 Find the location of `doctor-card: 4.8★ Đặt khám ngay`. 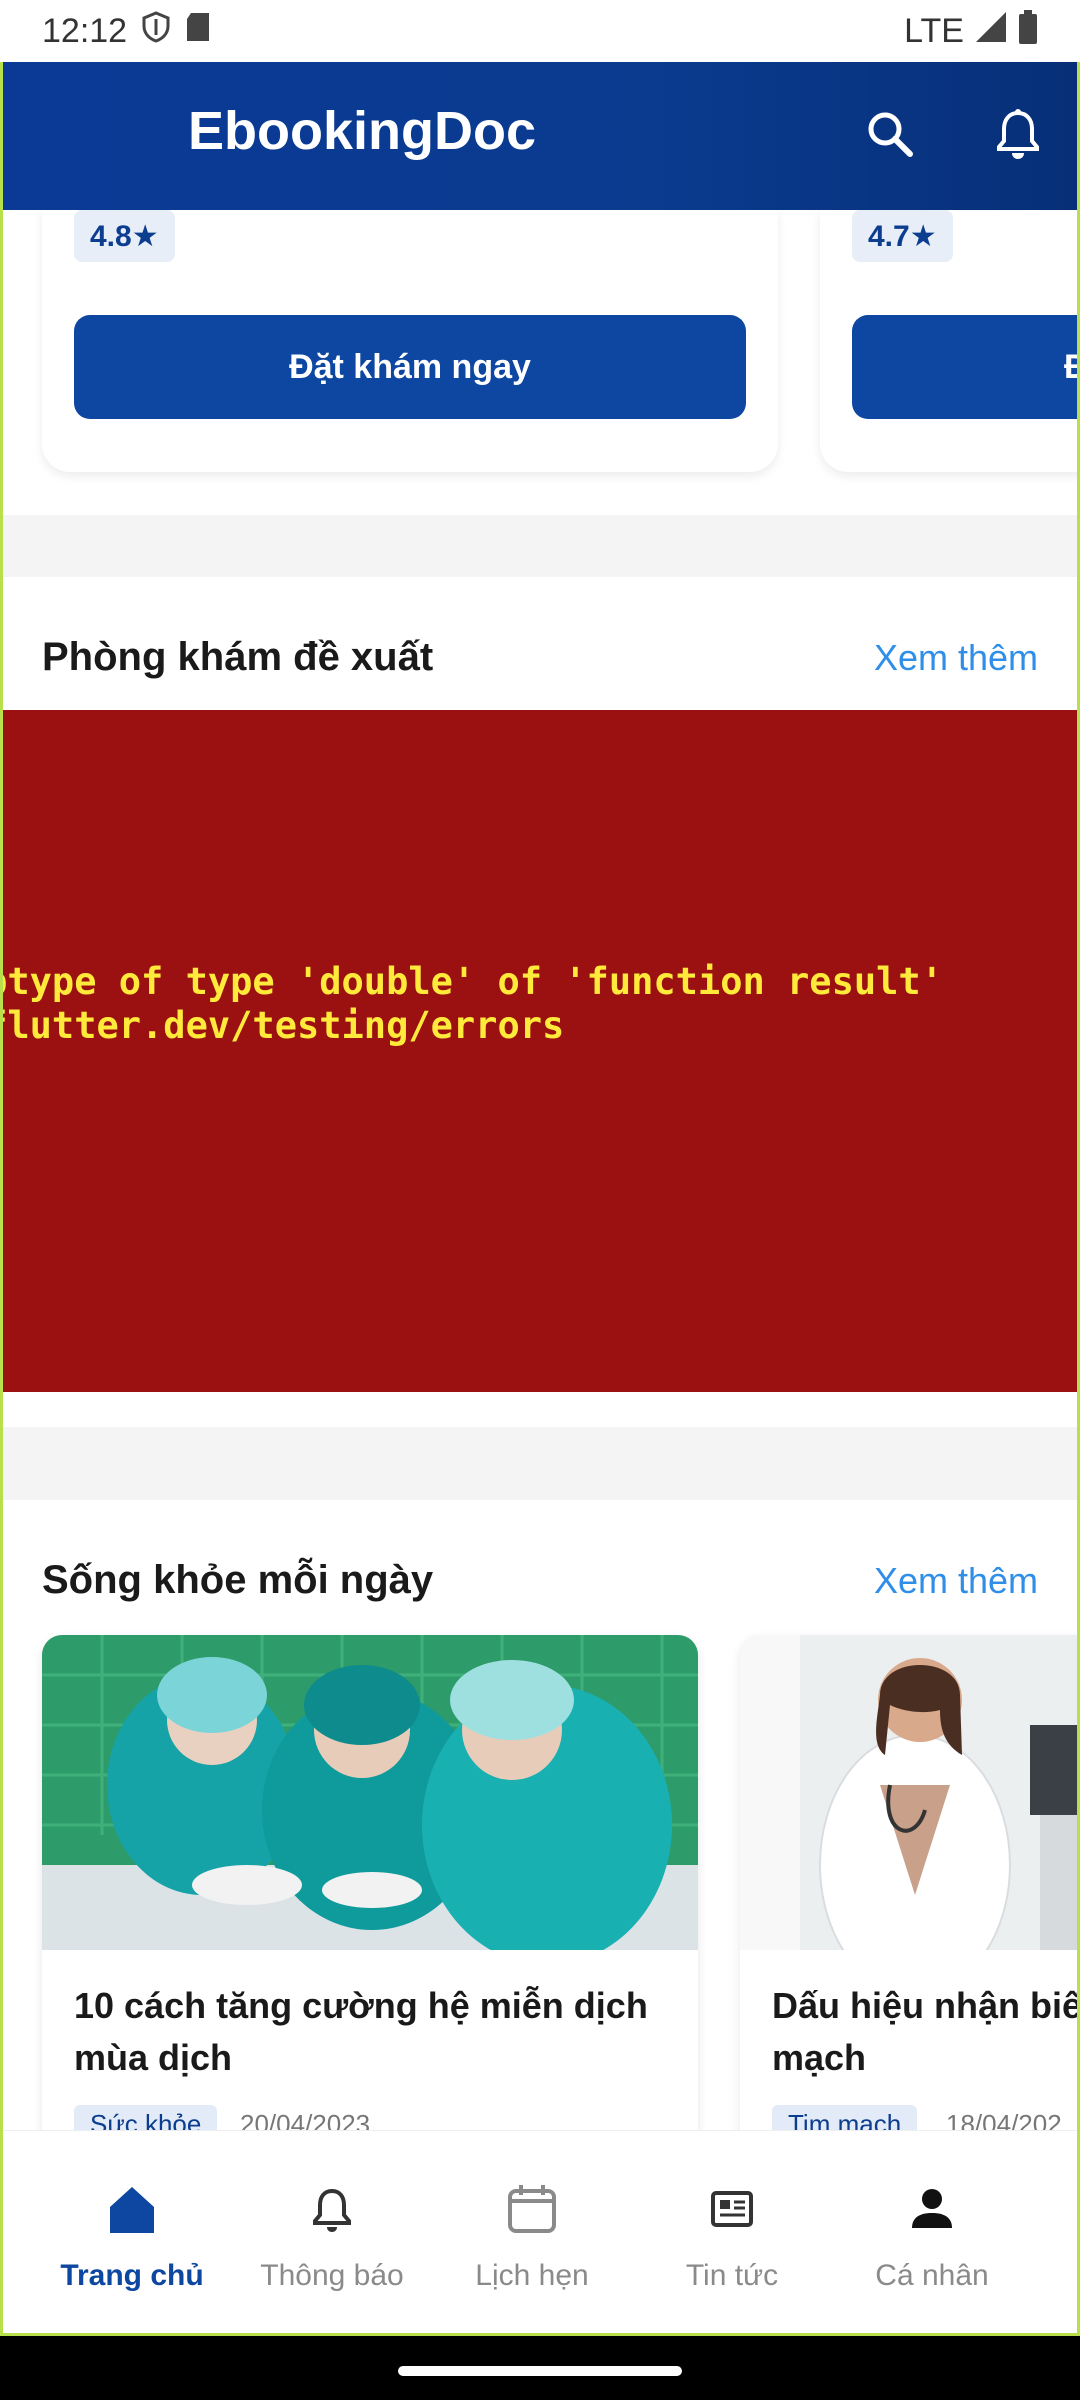

doctor-card: 4.8★ Đặt khám ngay is located at coordinates (410, 341).